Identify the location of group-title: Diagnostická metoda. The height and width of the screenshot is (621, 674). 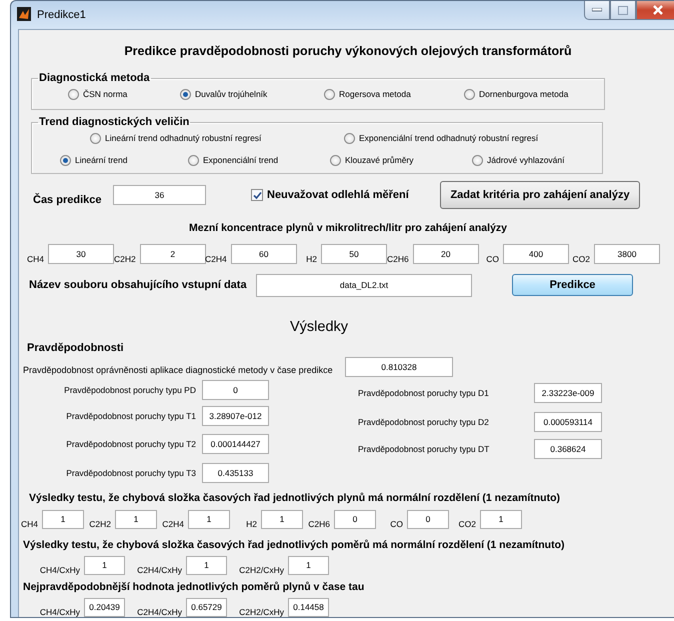
(94, 78).